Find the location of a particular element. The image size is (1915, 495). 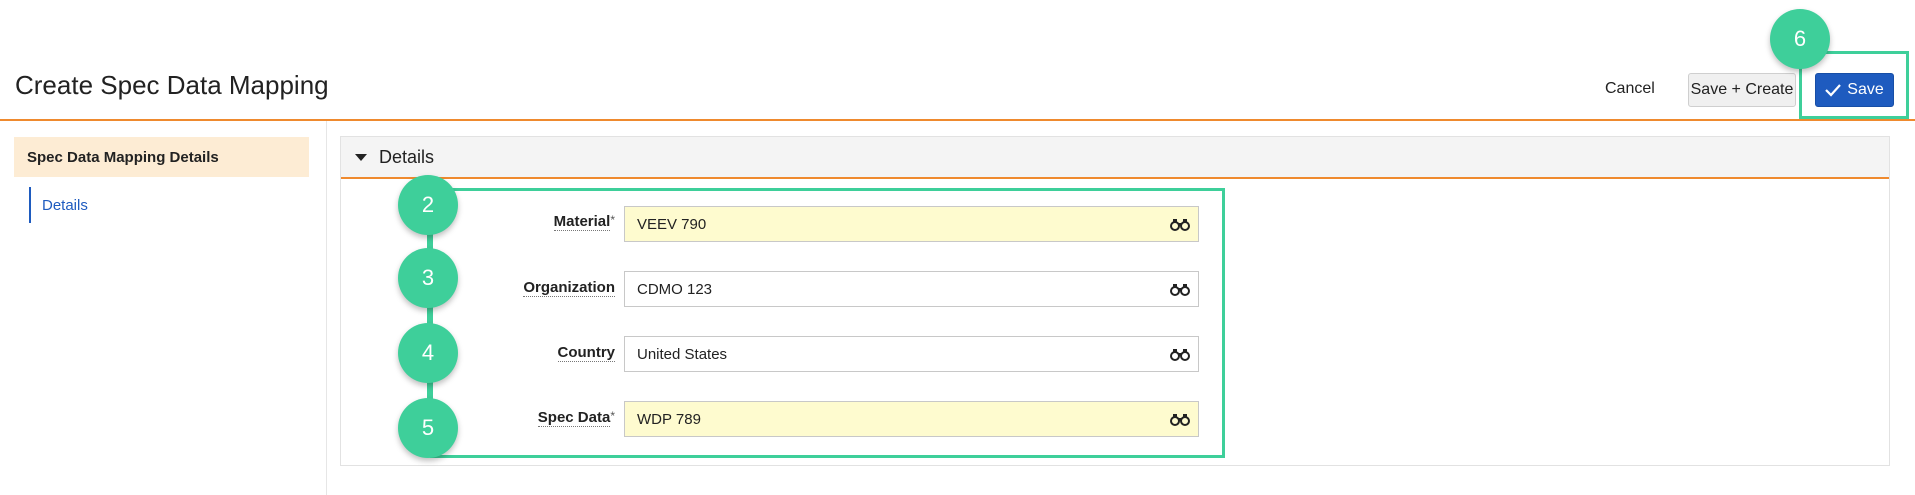

country-value: United States is located at coordinates (682, 354).